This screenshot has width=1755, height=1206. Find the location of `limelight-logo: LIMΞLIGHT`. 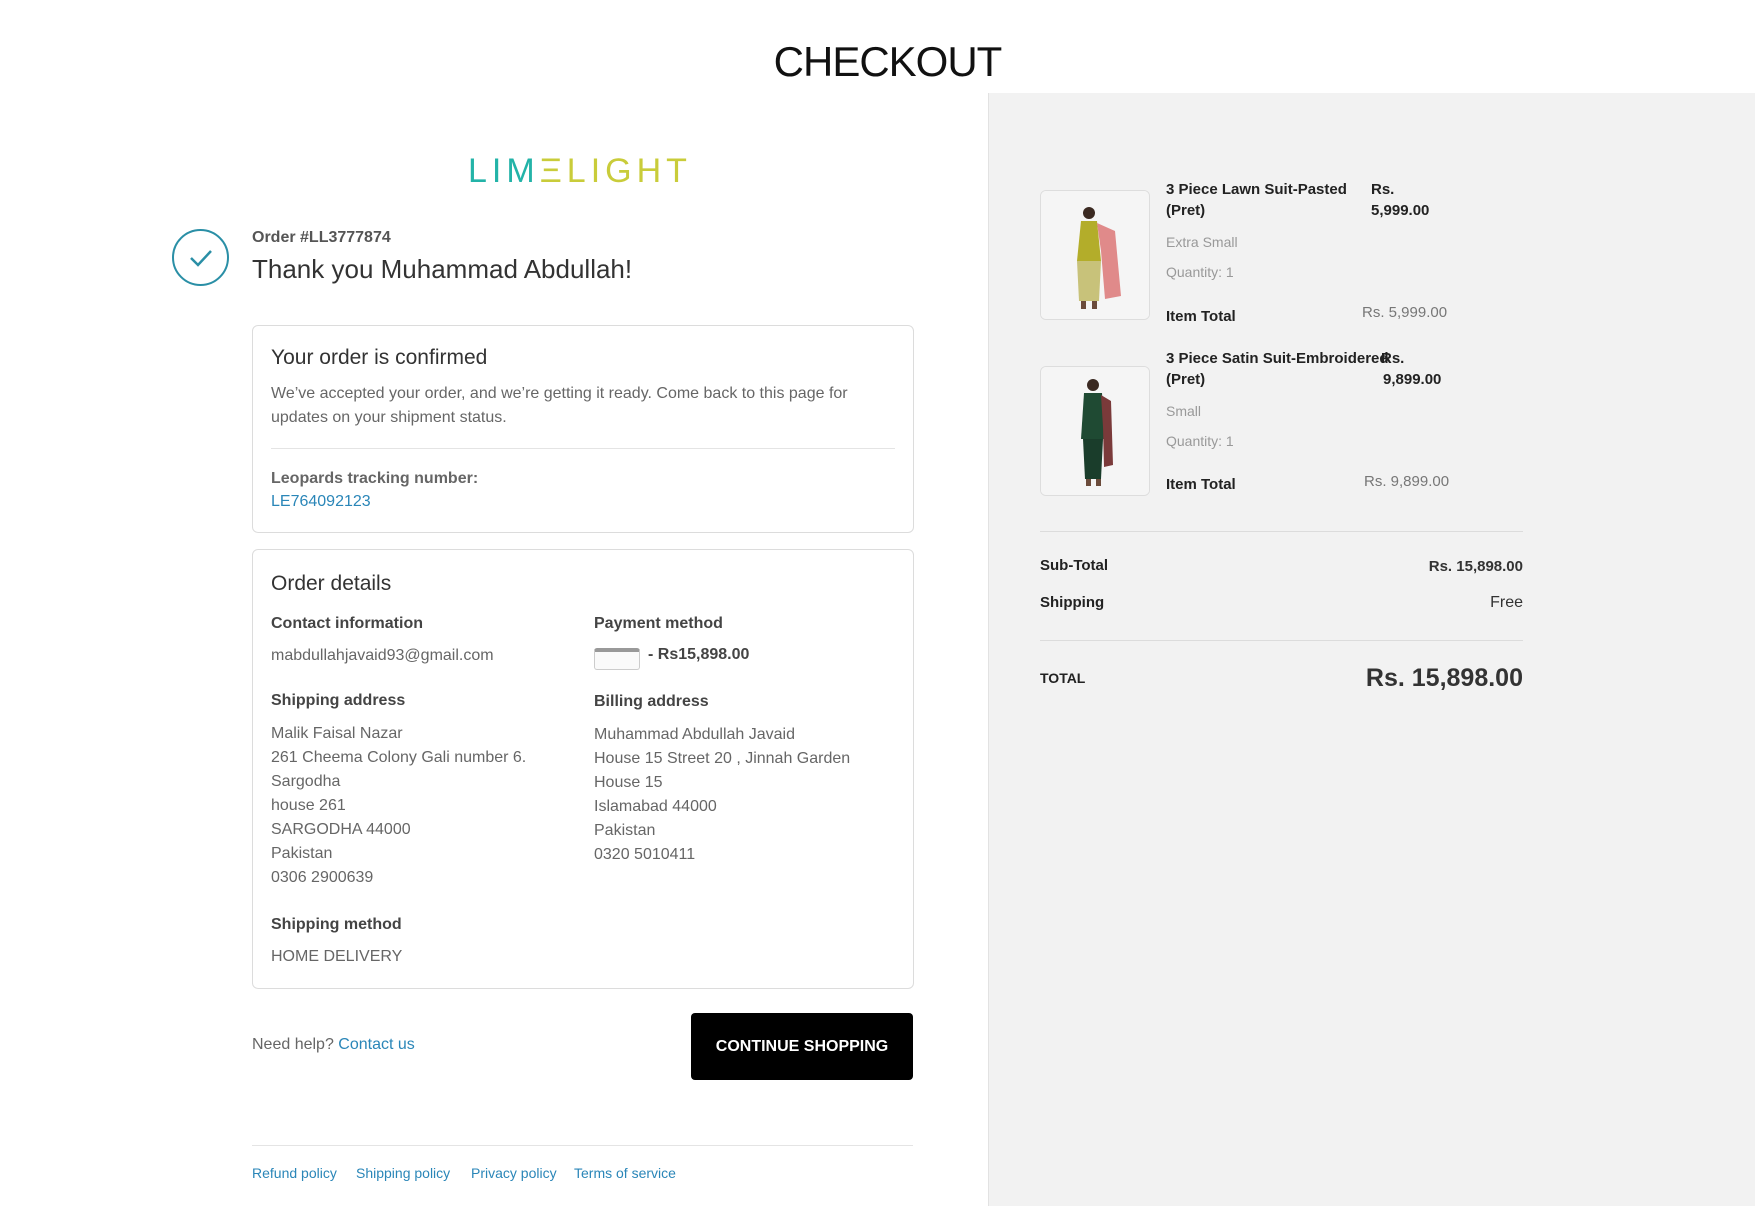

limelight-logo: LIMΞLIGHT is located at coordinates (580, 171).